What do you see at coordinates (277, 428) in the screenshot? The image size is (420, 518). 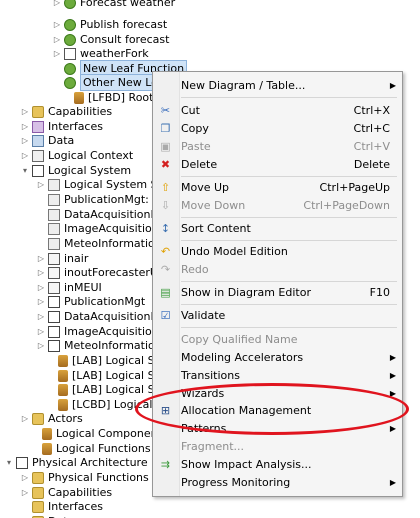 I see `menu-item-patterns: Patterns ▶` at bounding box center [277, 428].